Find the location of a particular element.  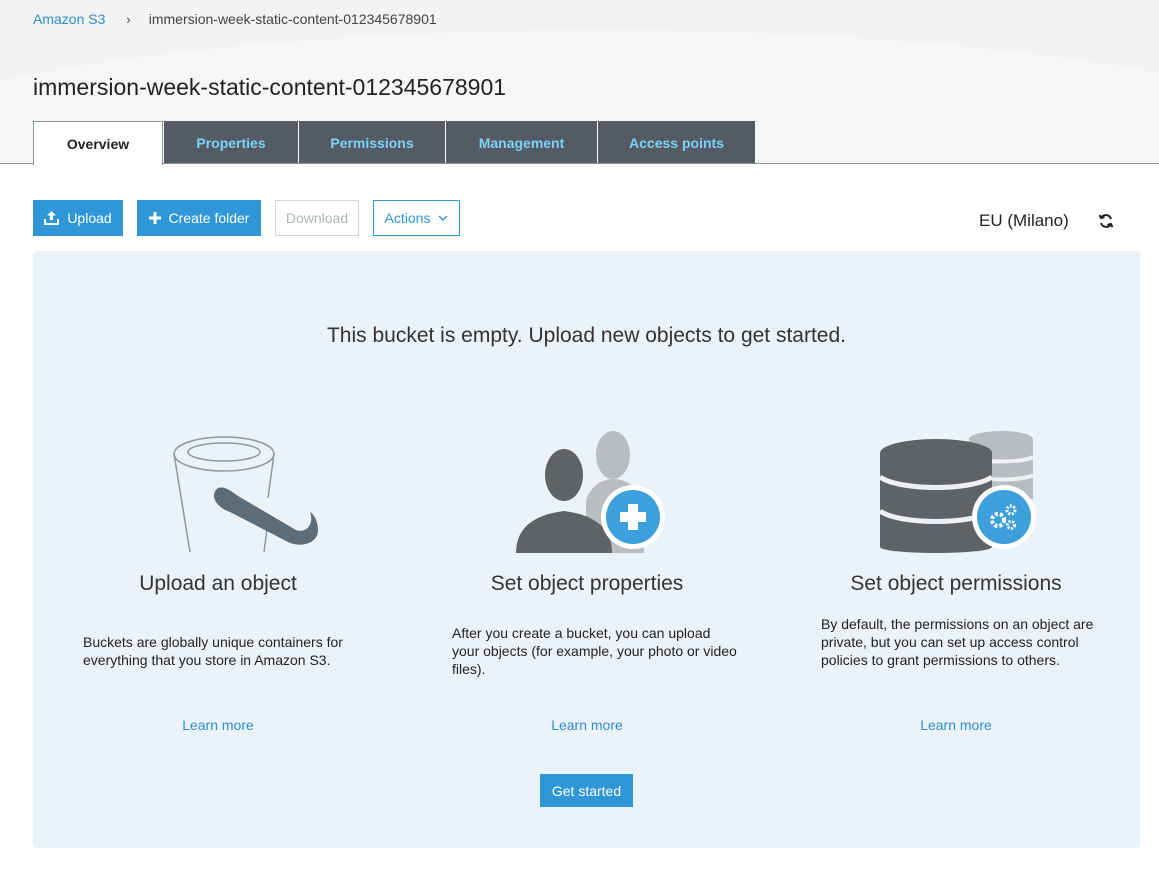

refresh-icon is located at coordinates (1106, 221).